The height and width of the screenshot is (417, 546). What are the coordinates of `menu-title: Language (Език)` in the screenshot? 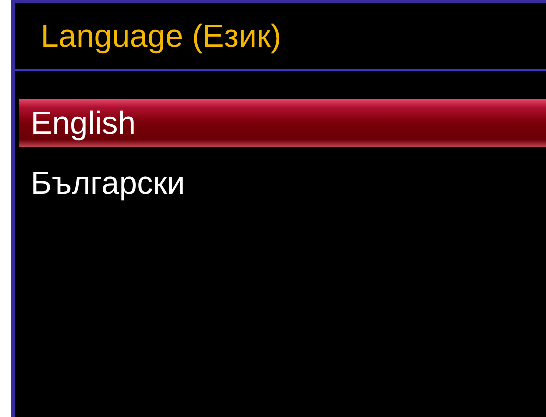 It's located at (161, 36).